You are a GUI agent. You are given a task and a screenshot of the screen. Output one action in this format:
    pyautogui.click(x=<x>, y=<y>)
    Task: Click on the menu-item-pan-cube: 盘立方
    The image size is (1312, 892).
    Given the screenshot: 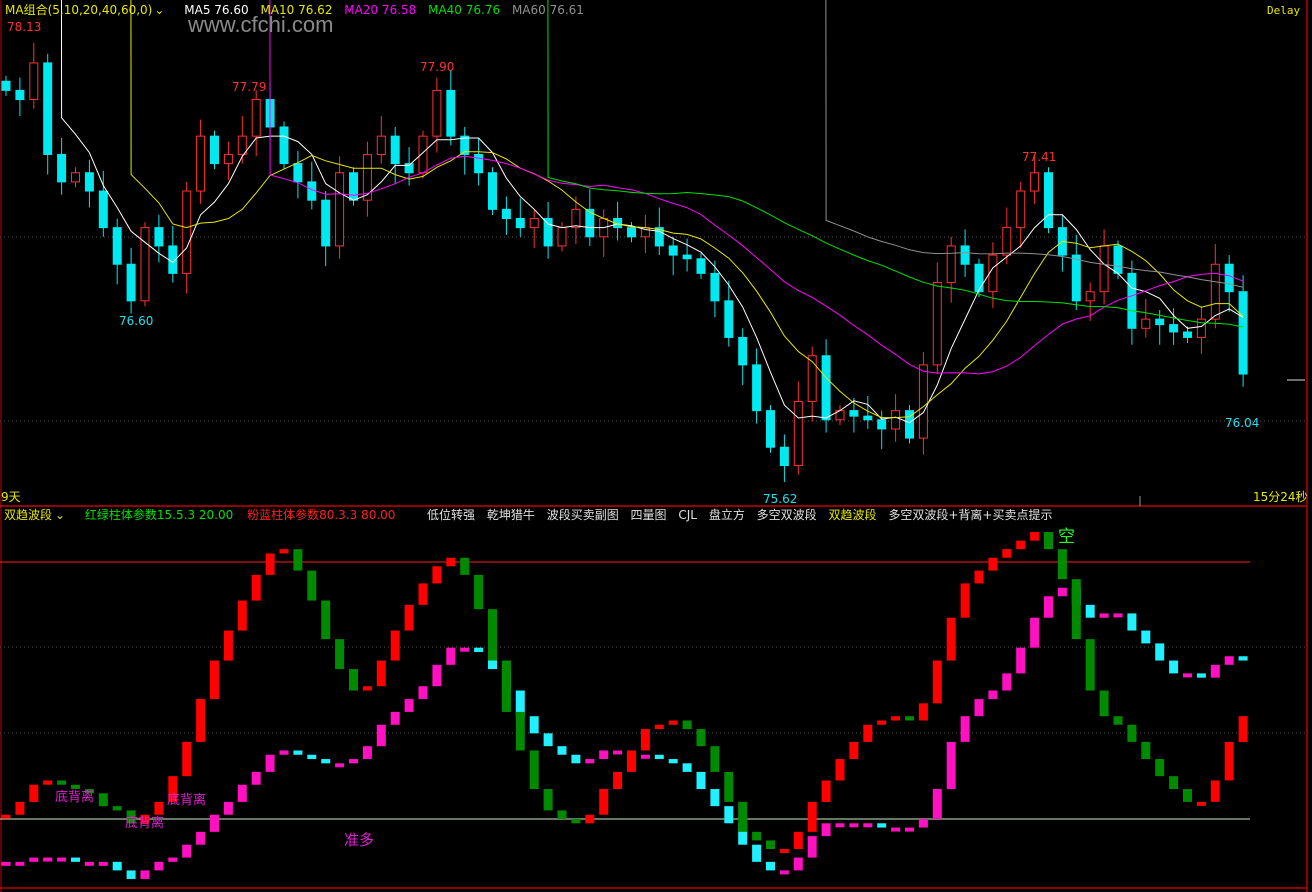 What is the action you would take?
    pyautogui.click(x=727, y=515)
    